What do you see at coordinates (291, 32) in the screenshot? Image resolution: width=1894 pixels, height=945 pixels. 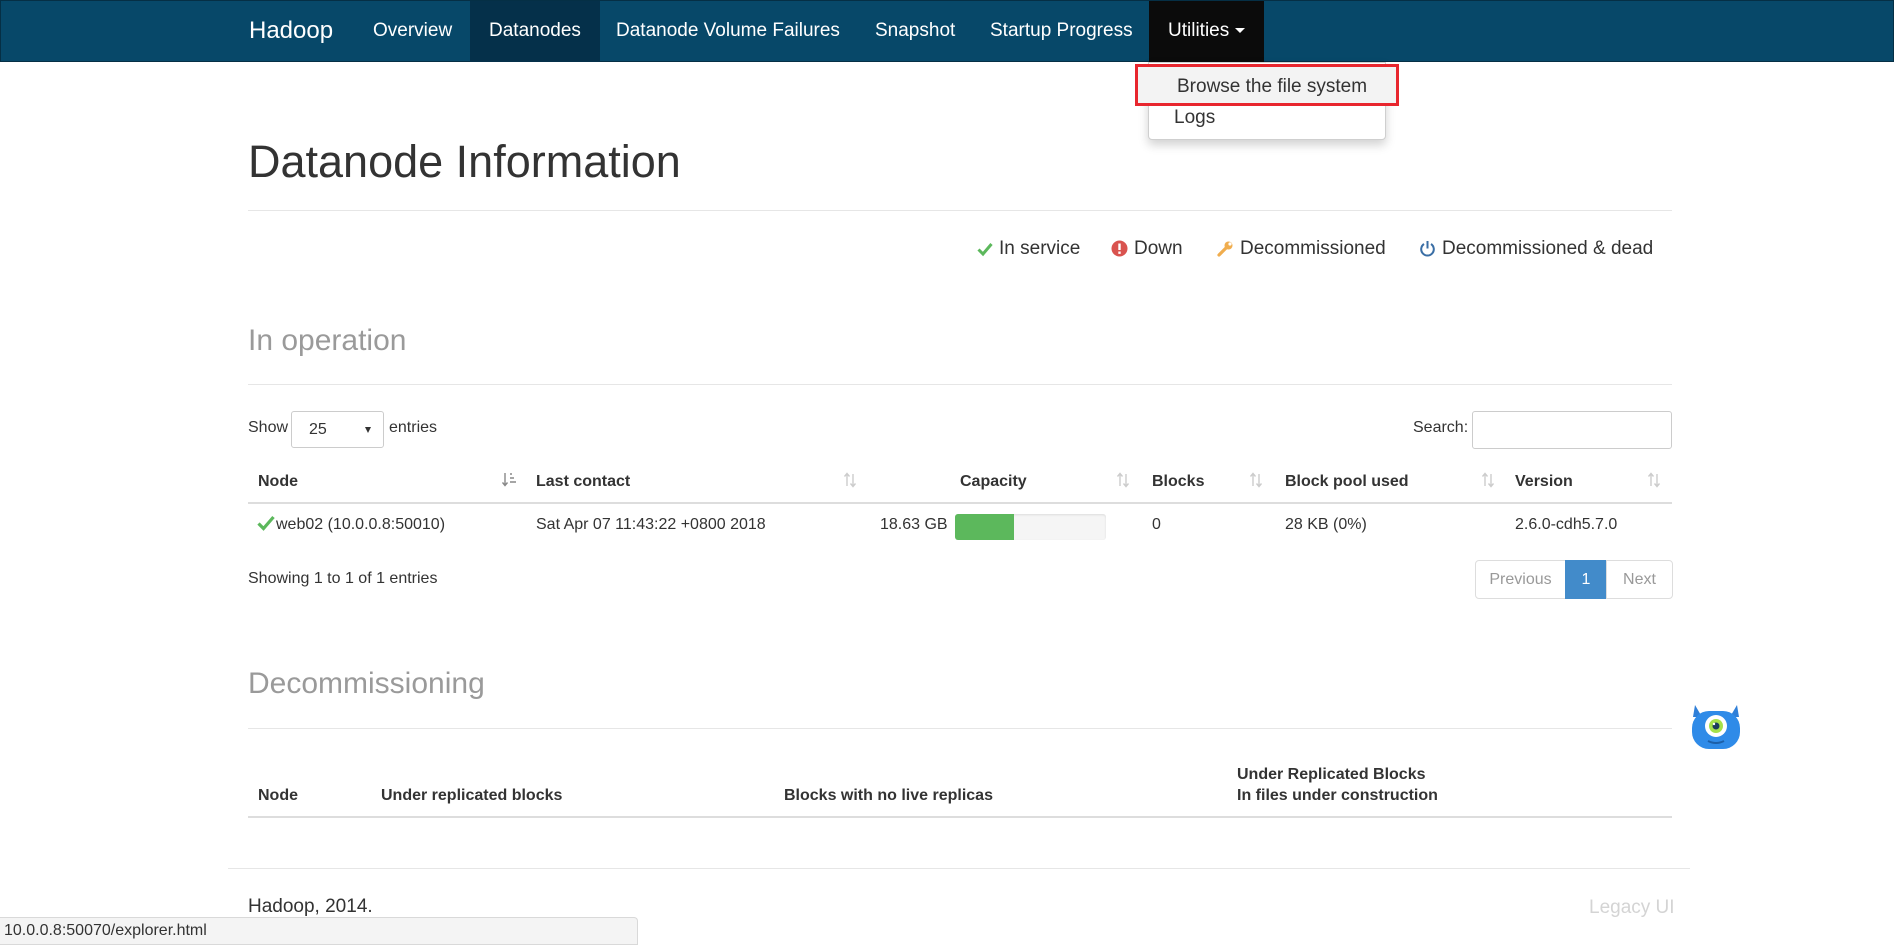 I see `brand-logo: Hadoop` at bounding box center [291, 32].